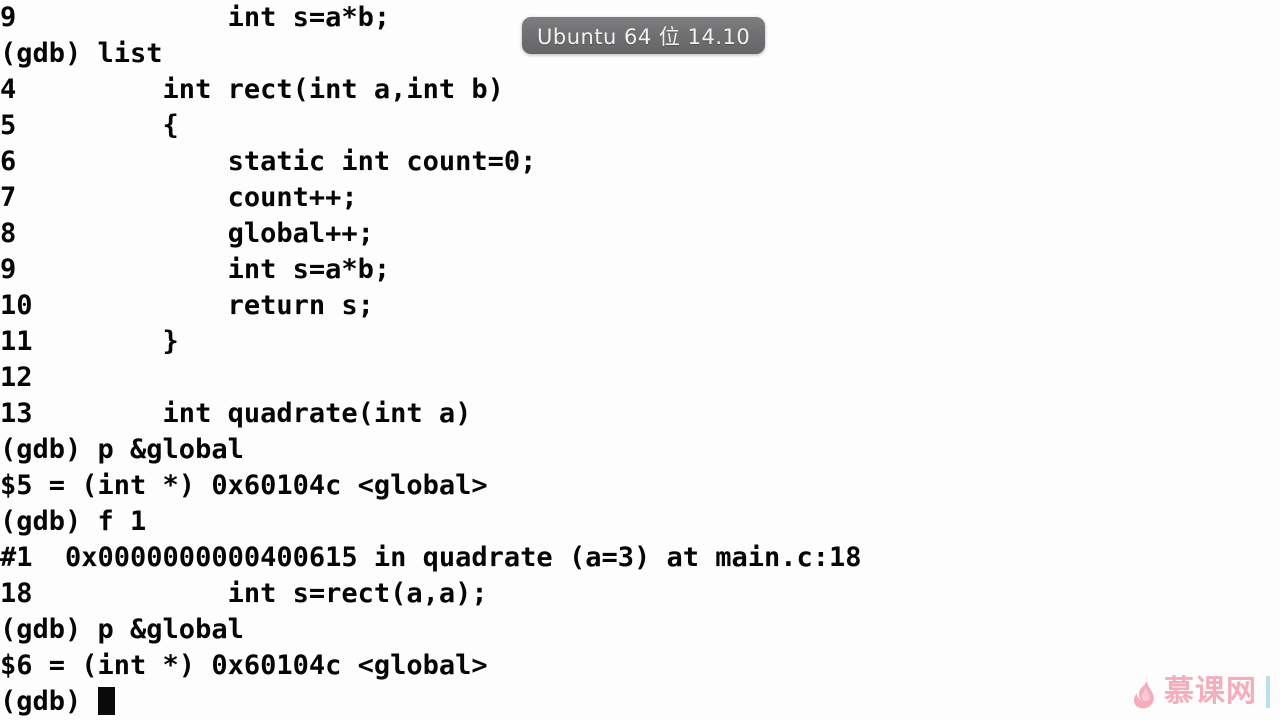 This screenshot has width=1280, height=720. What do you see at coordinates (640, 306) in the screenshot?
I see `terminal-line: 10 return s;` at bounding box center [640, 306].